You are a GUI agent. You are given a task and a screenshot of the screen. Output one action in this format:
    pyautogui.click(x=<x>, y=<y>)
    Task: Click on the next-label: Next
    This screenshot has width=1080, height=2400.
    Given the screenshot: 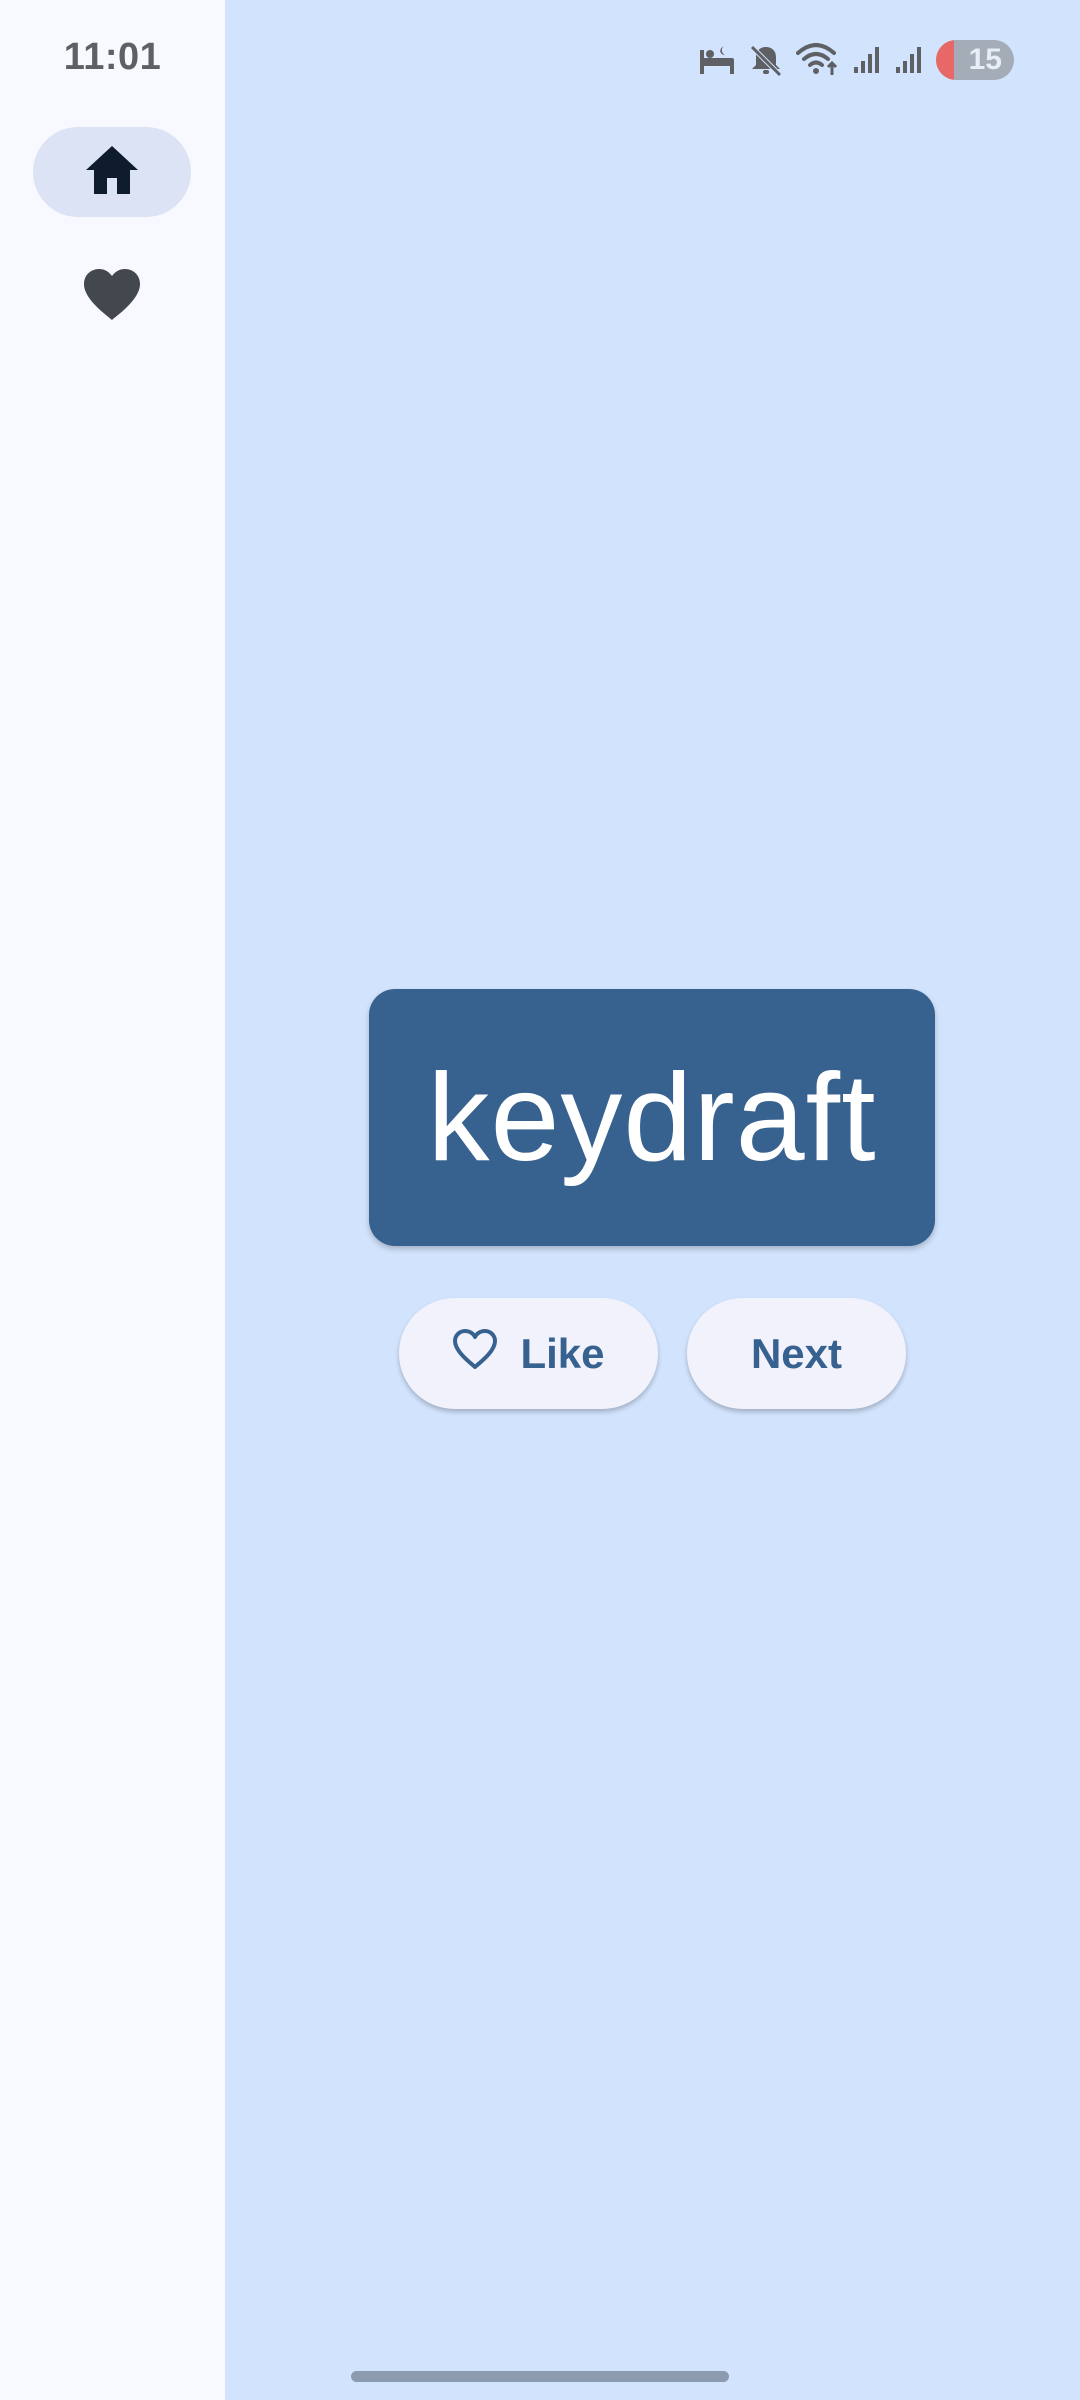 What is the action you would take?
    pyautogui.click(x=796, y=1353)
    